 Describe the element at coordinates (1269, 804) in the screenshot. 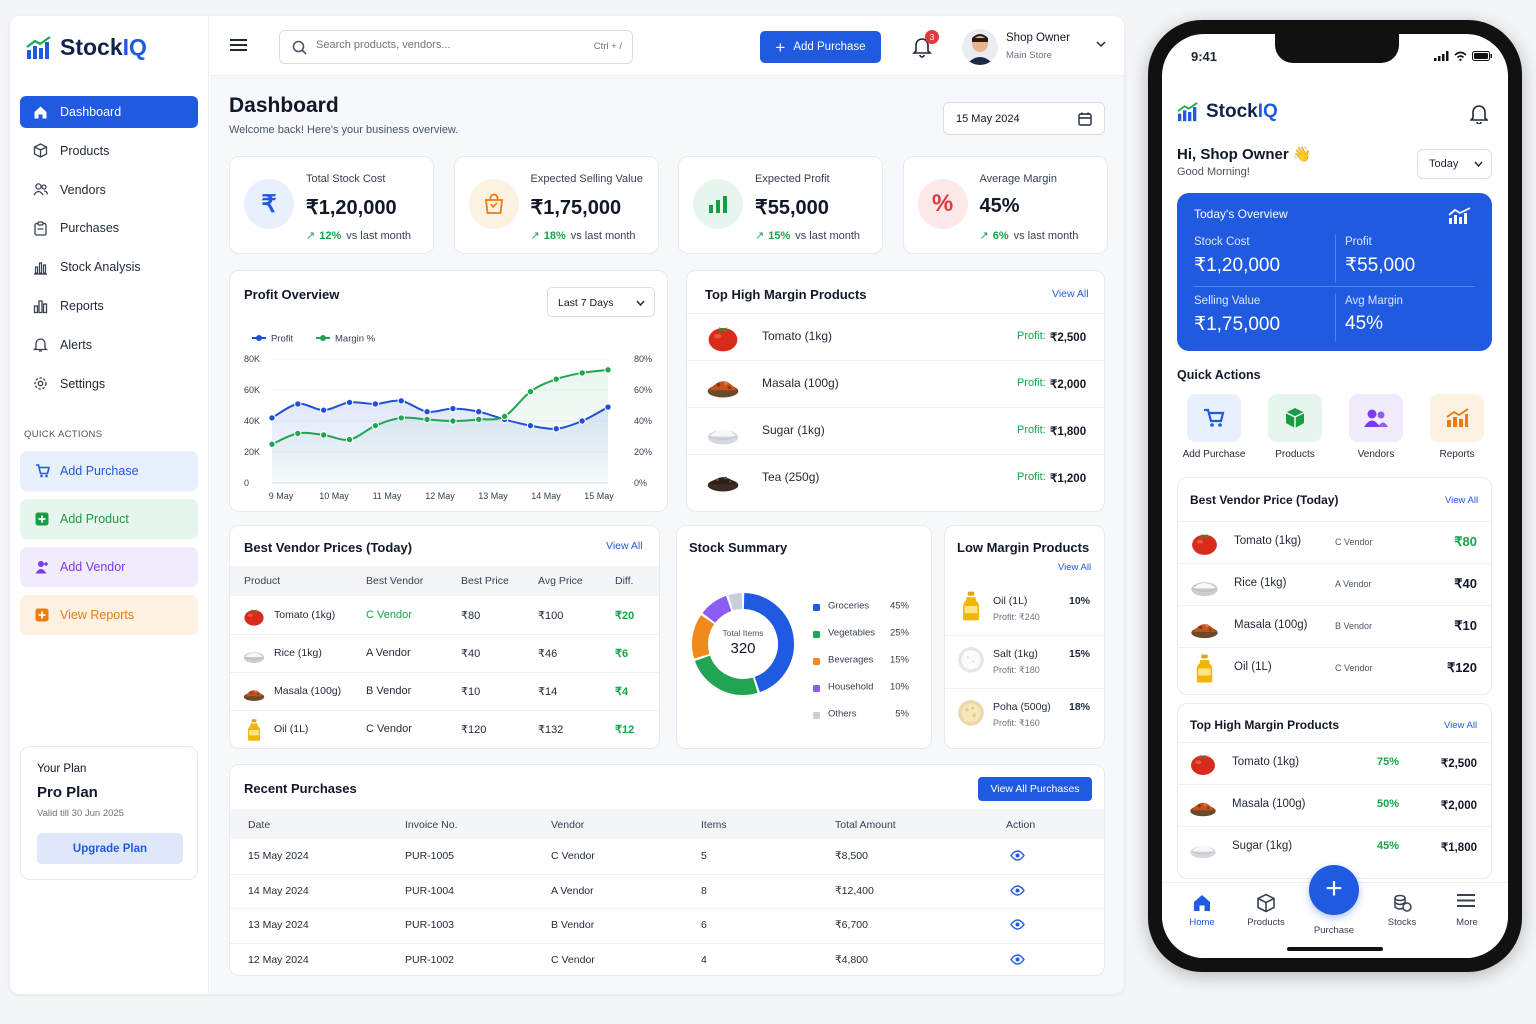

I see `product-name: Masala (100g)` at that location.